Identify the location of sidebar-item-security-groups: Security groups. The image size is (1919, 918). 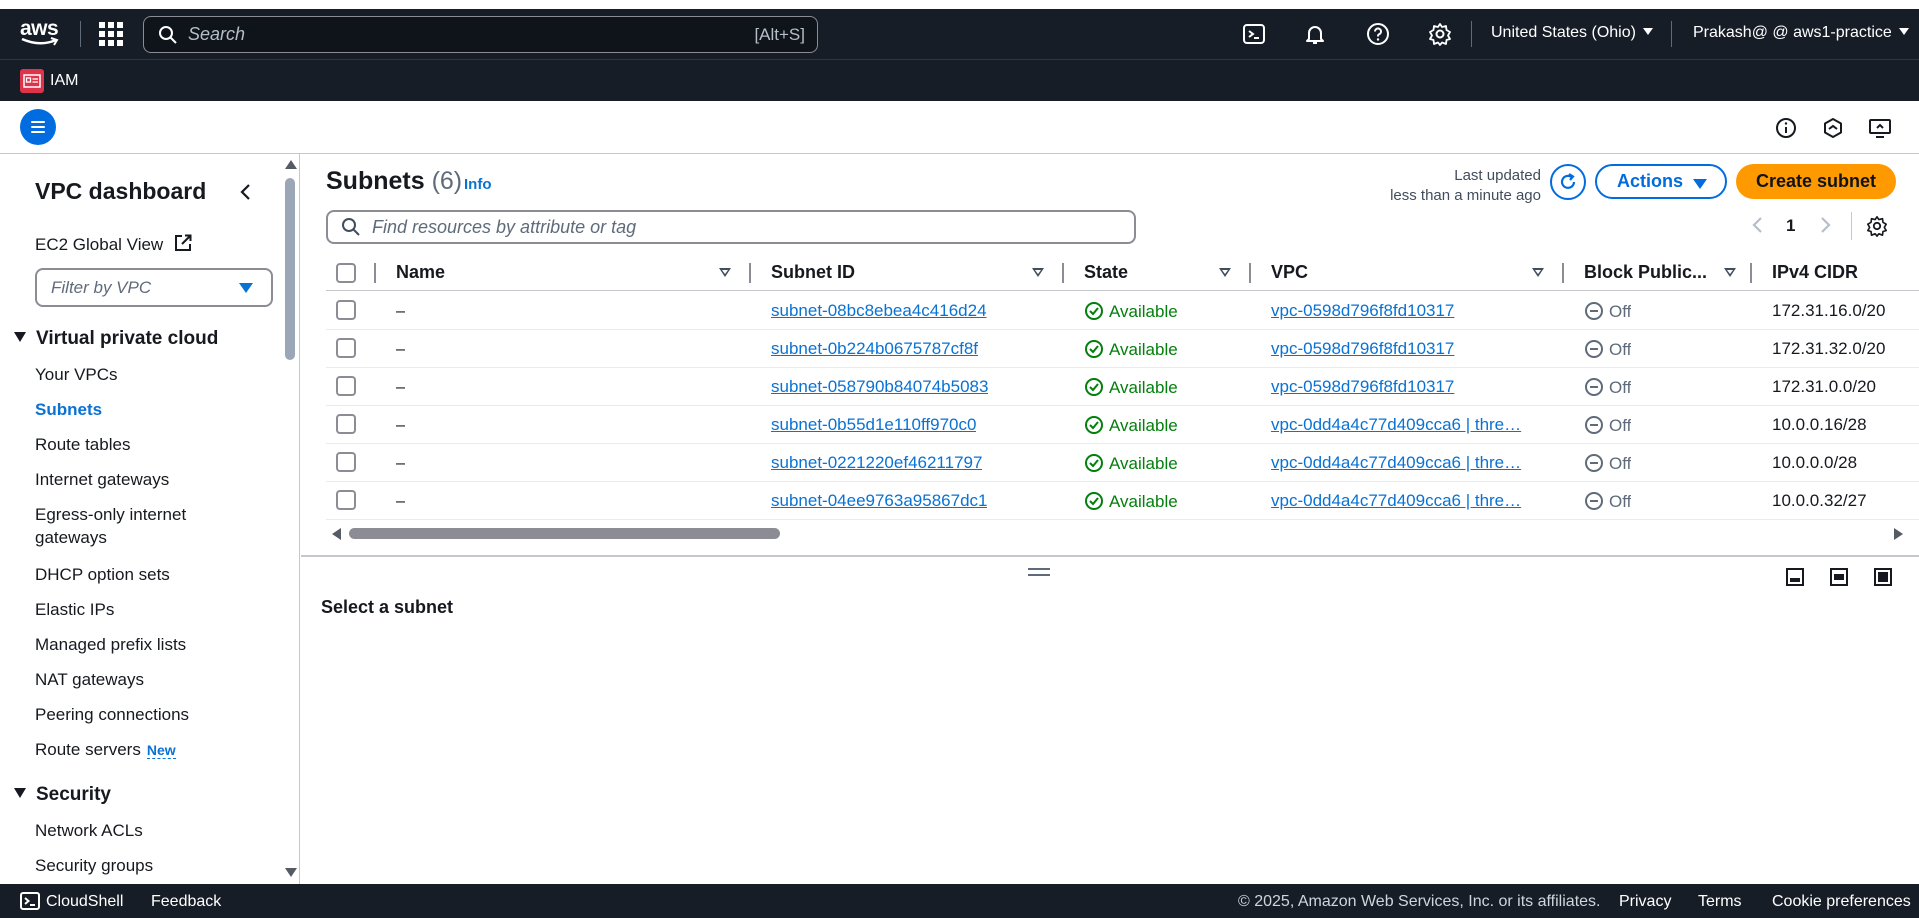
(94, 866).